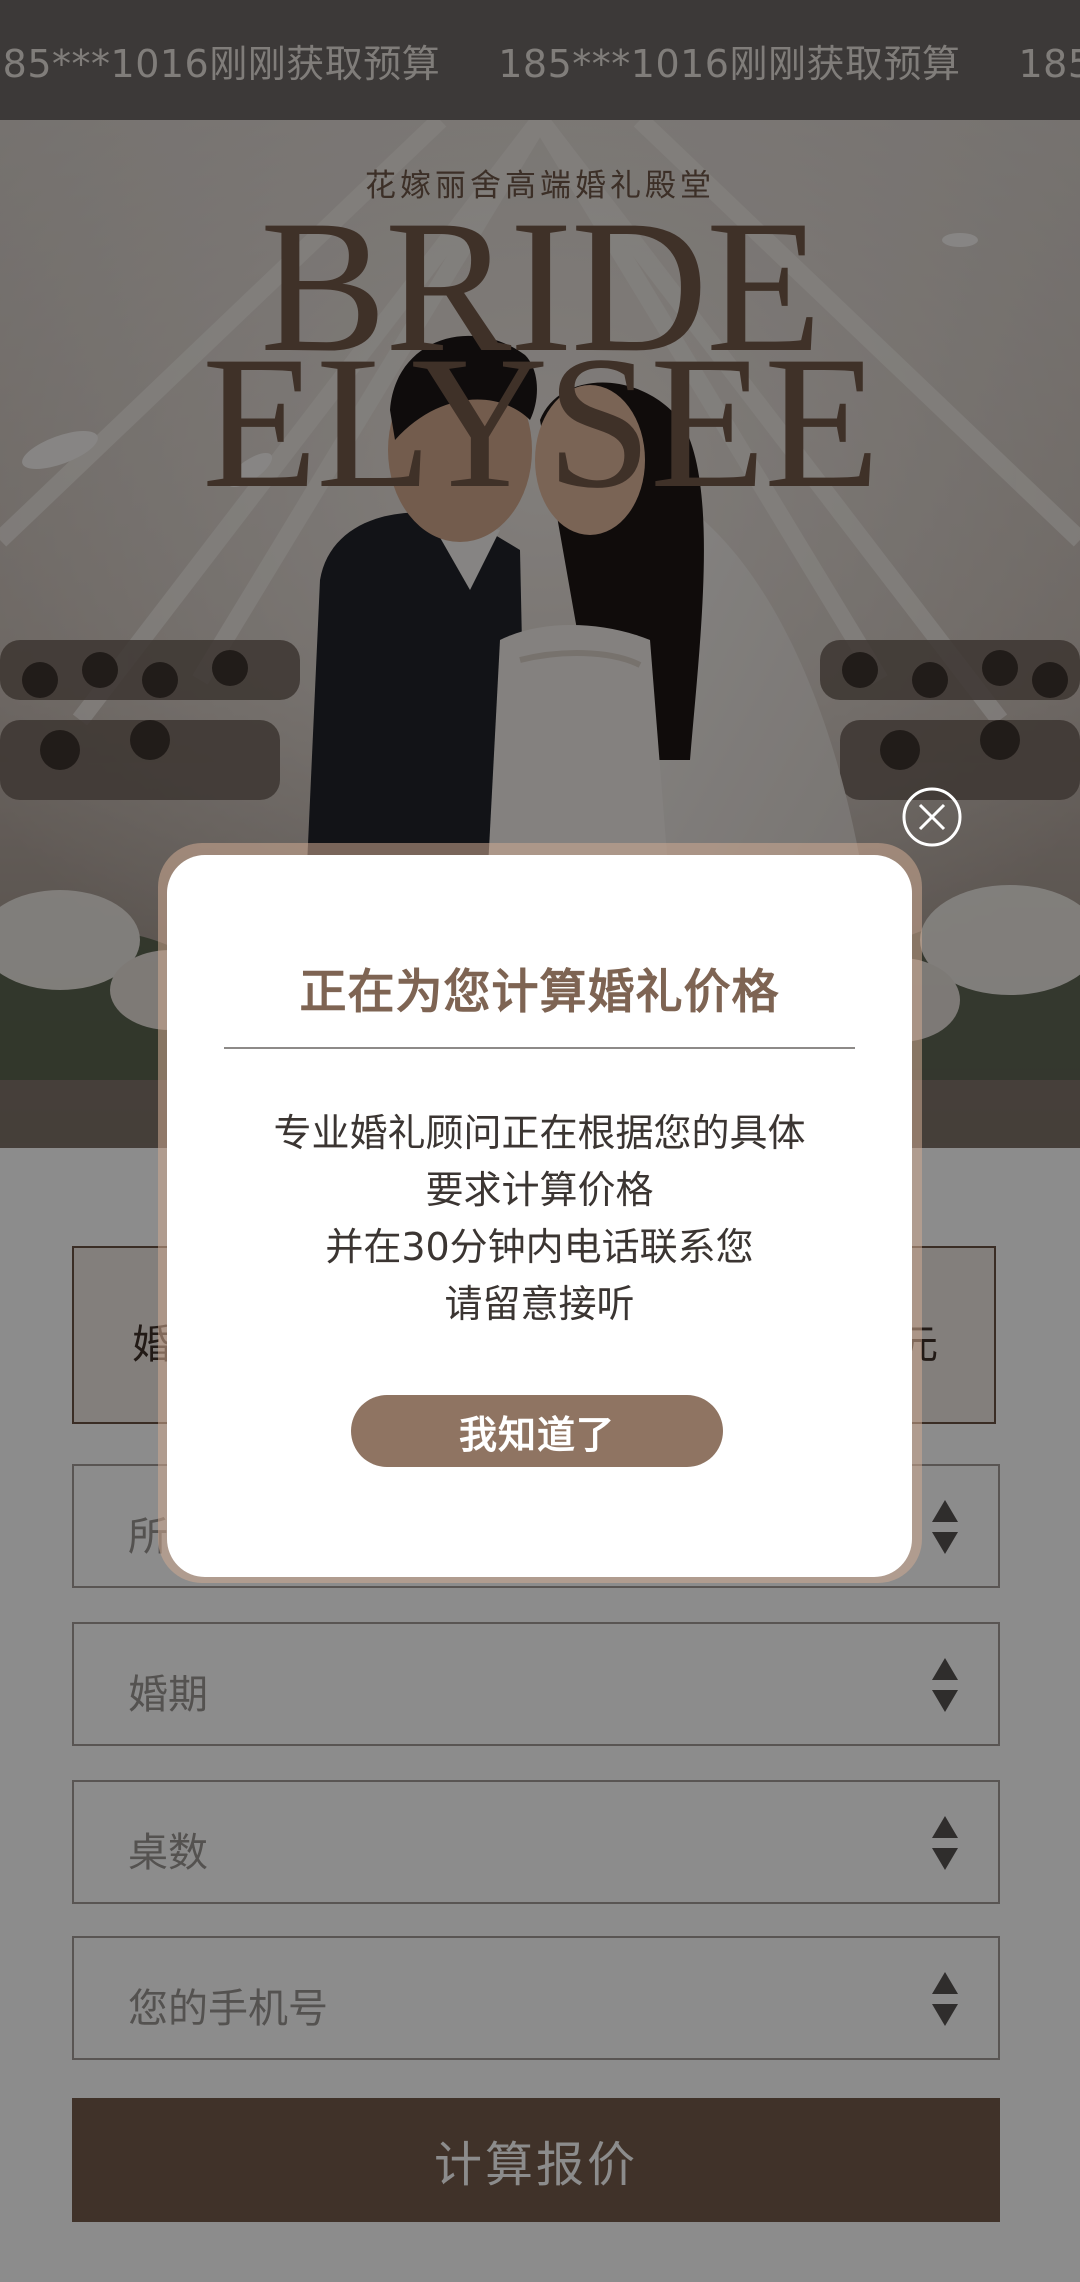 The height and width of the screenshot is (2282, 1080). Describe the element at coordinates (539, 1304) in the screenshot. I see `dialog-message-line: 请留意接听` at that location.